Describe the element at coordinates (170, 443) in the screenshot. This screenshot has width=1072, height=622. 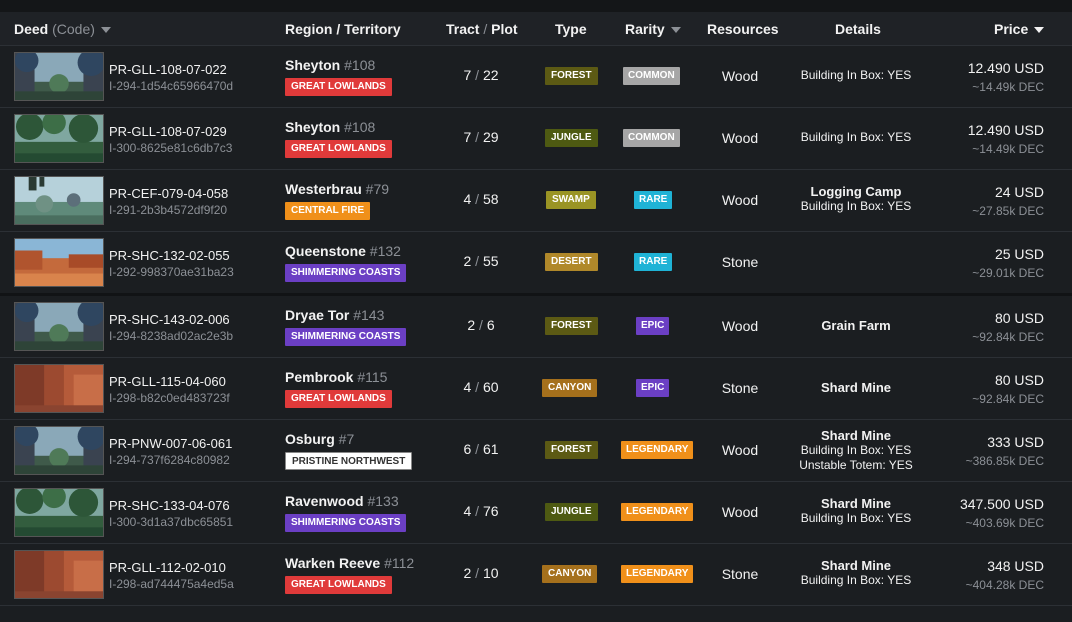
I see `deed-code: PR-PNW-007-06-061` at that location.